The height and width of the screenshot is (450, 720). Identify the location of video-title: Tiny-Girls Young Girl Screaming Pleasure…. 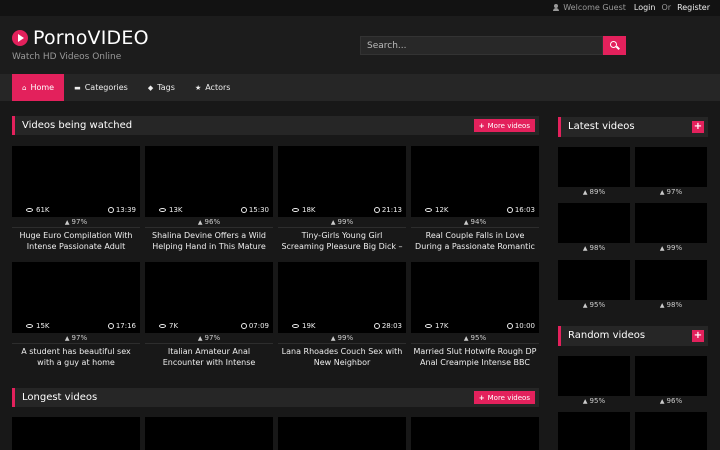
(342, 241).